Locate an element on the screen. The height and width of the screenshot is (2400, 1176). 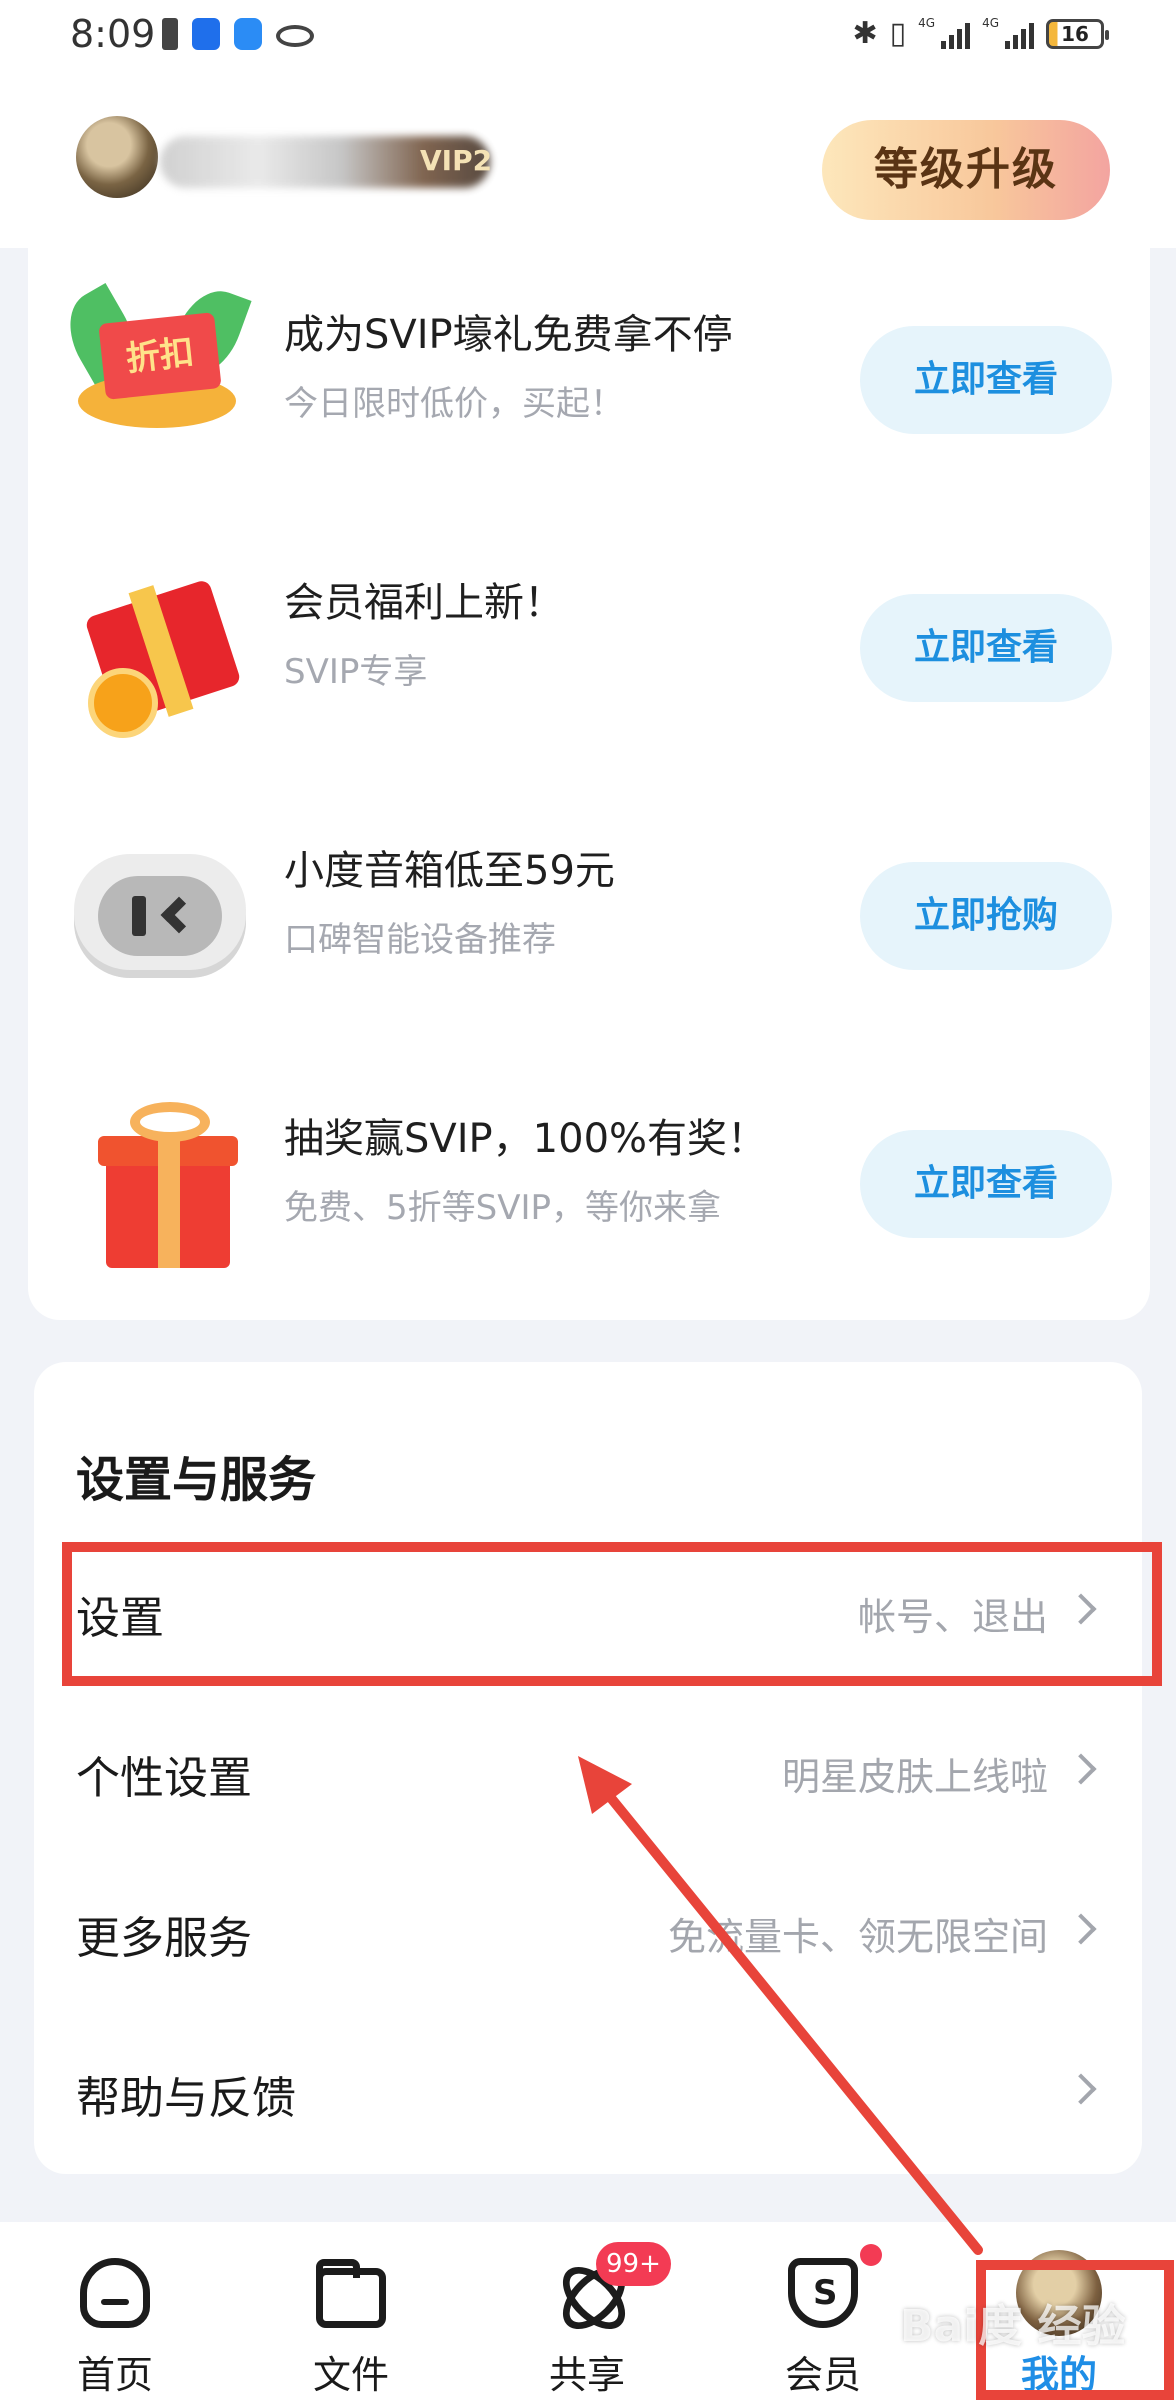
promo-subtitle: SVIP专享 is located at coordinates (356, 672).